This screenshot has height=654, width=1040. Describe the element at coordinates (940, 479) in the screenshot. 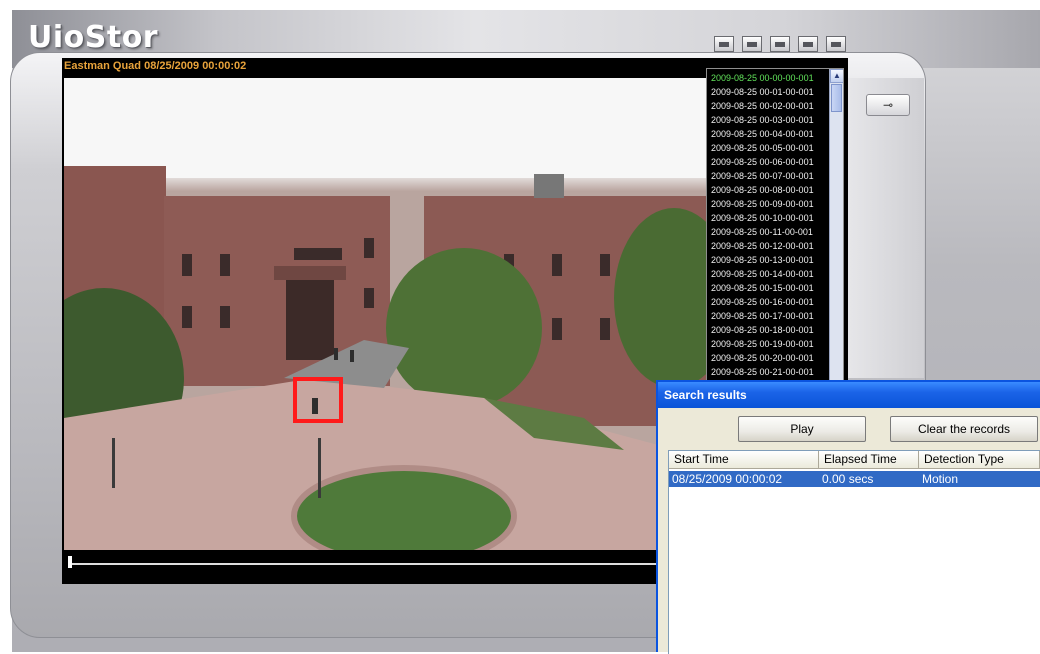

I see `cell-detection-type: Motion` at that location.